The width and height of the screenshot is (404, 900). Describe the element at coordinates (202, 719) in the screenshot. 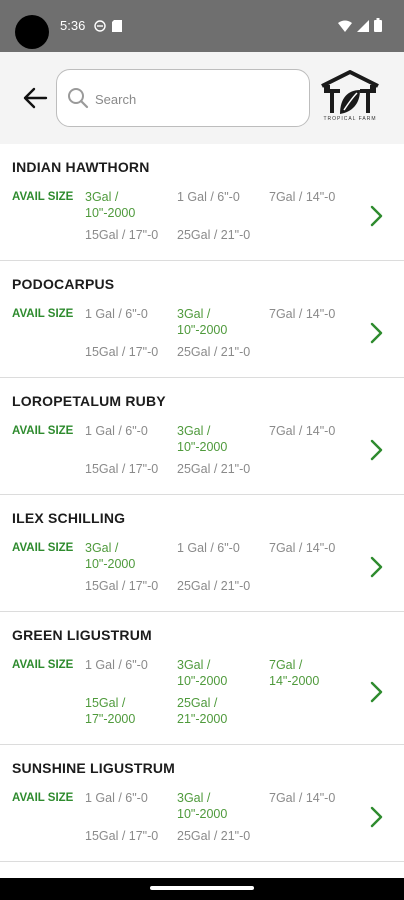

I see `size-option-line: 21"-2000` at that location.